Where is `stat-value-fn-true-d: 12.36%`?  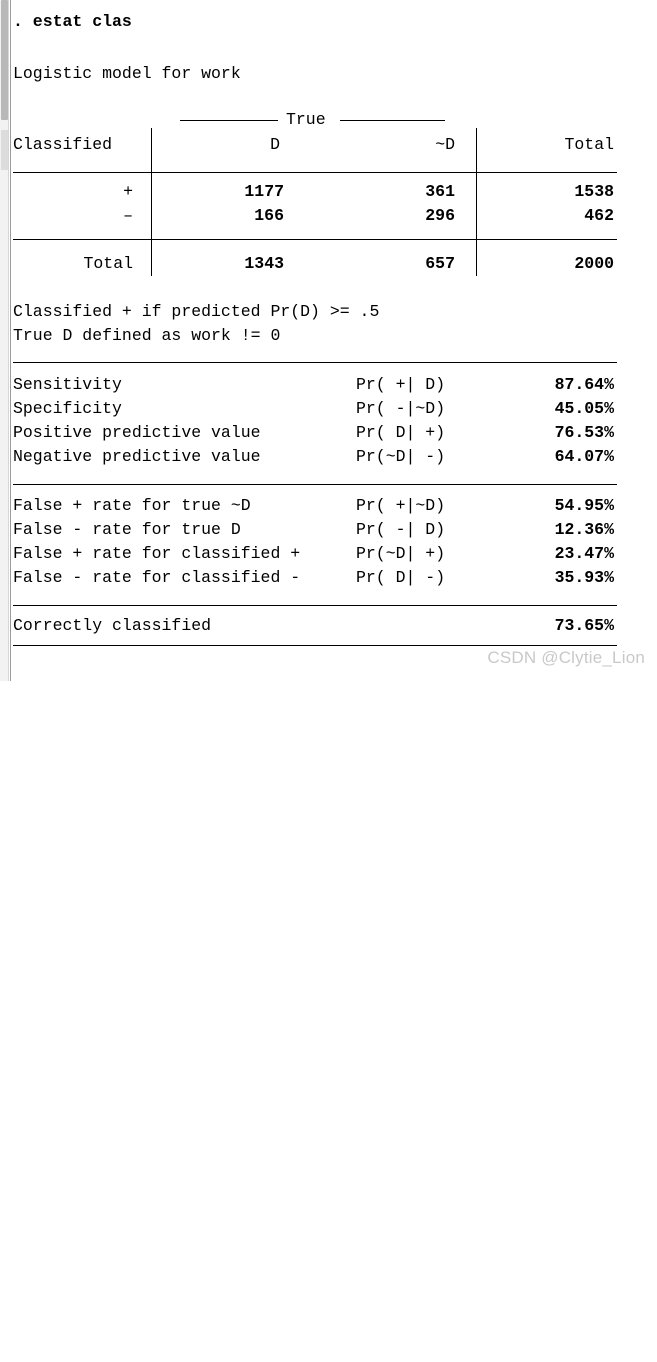 stat-value-fn-true-d: 12.36% is located at coordinates (584, 529).